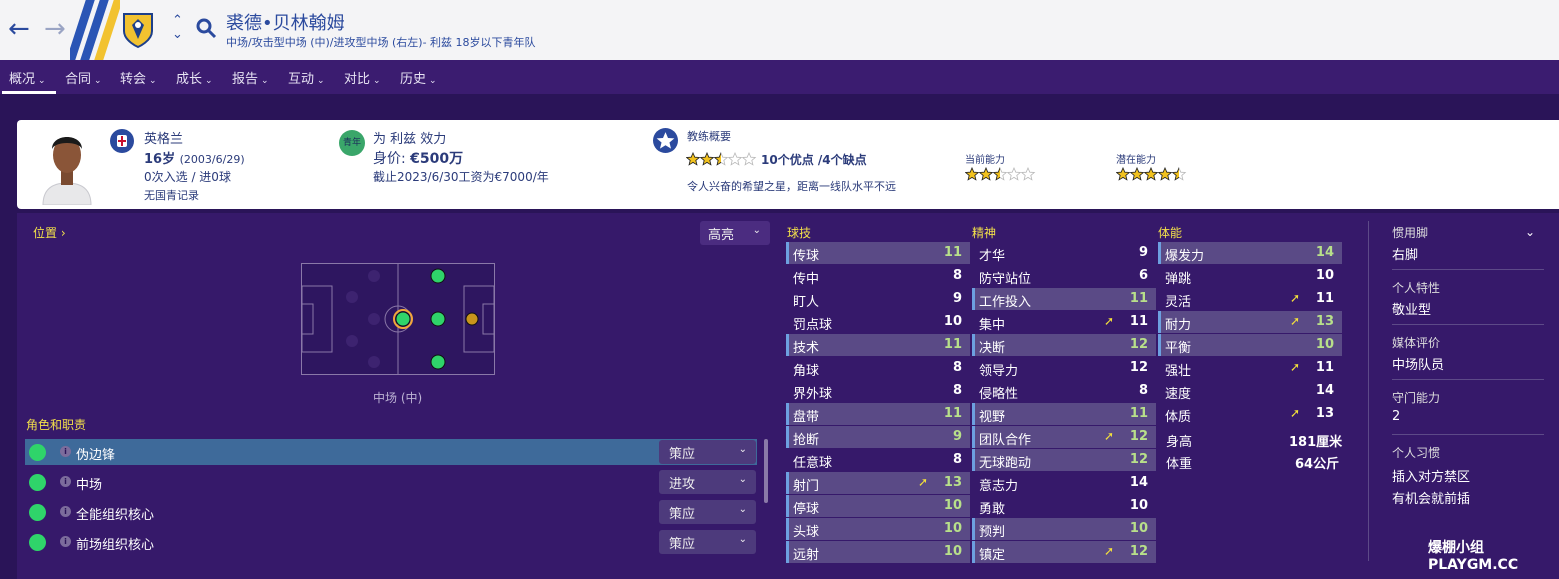  I want to click on menu-interaction: 互动 ⌄, so click(306, 77).